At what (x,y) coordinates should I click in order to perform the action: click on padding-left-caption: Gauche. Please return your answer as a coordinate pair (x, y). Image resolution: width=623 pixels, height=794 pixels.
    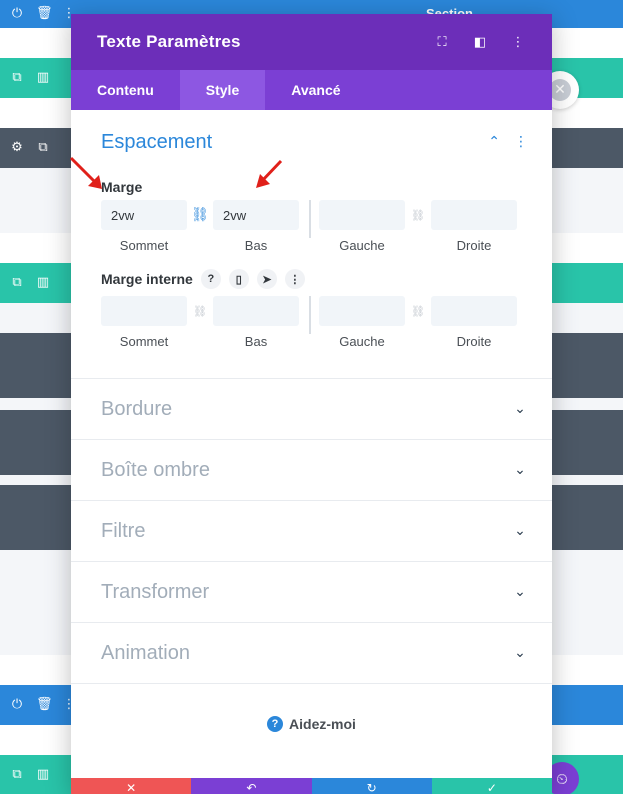
    Looking at the image, I should click on (362, 341).